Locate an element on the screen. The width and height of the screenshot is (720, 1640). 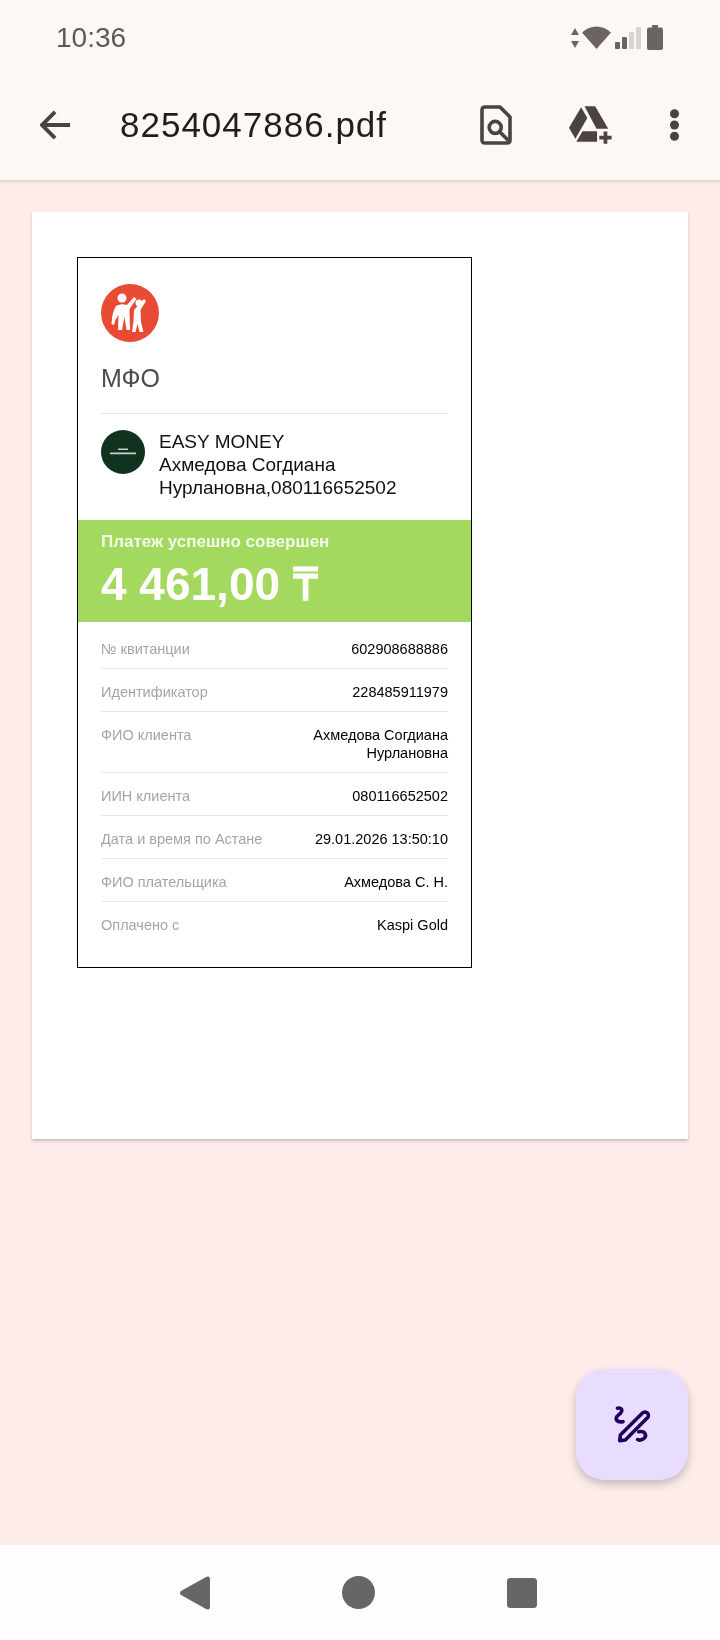
field-value: Ахмедова Согдиана Нурлановна is located at coordinates (380, 744).